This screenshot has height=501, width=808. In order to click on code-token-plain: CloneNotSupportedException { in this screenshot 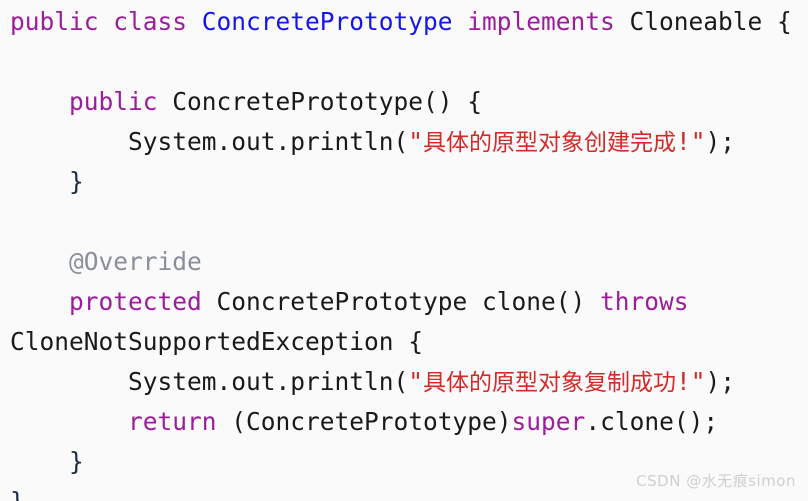, I will do `click(217, 341)`.